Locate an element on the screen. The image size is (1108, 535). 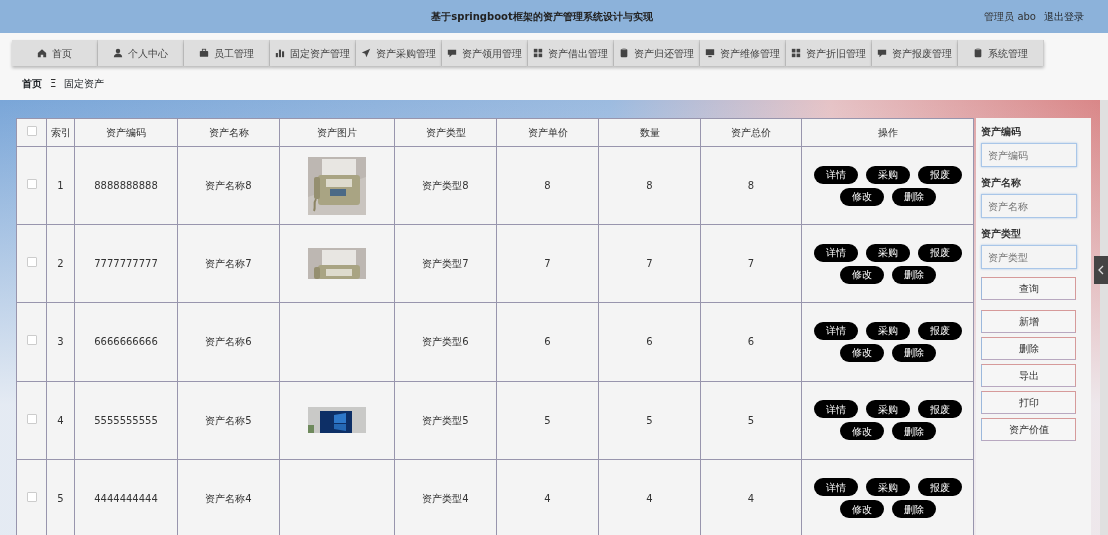
nav-tab: 资产报废管理 is located at coordinates (915, 53).